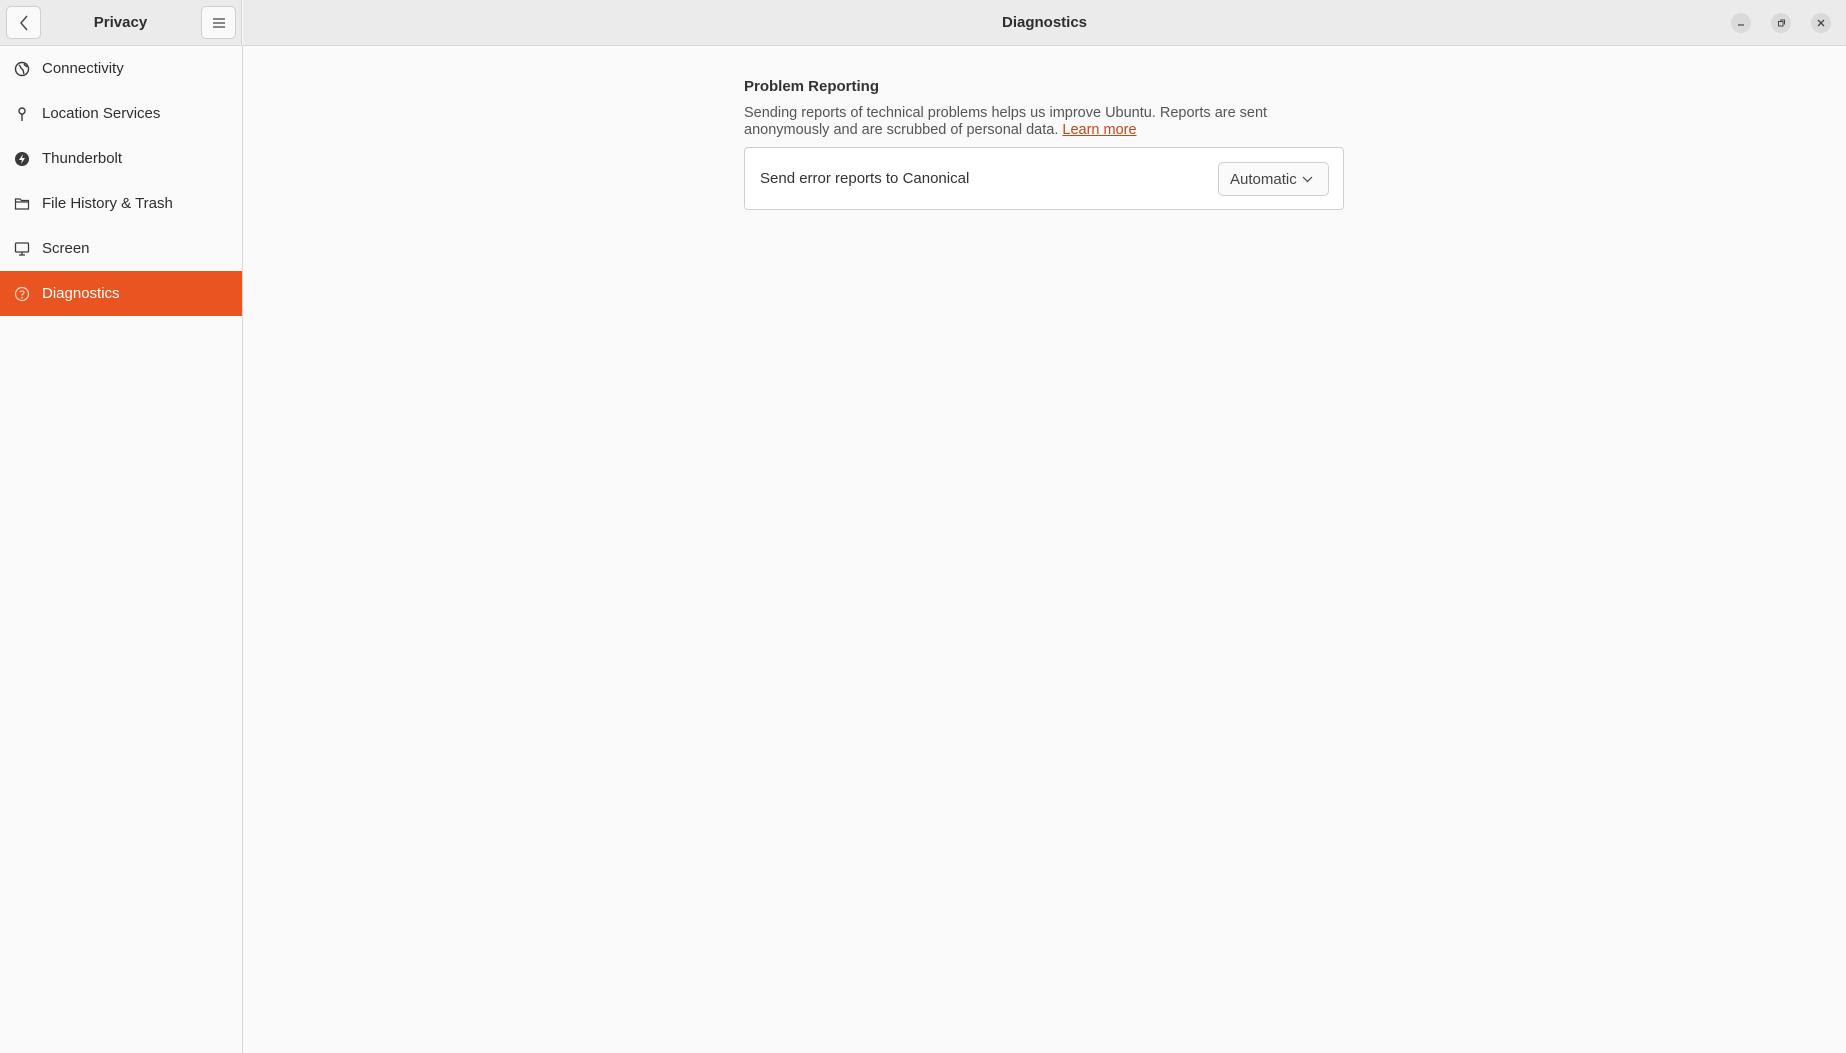 The height and width of the screenshot is (1053, 1846). I want to click on setting-label: Send error reports to Canonical, so click(865, 178).